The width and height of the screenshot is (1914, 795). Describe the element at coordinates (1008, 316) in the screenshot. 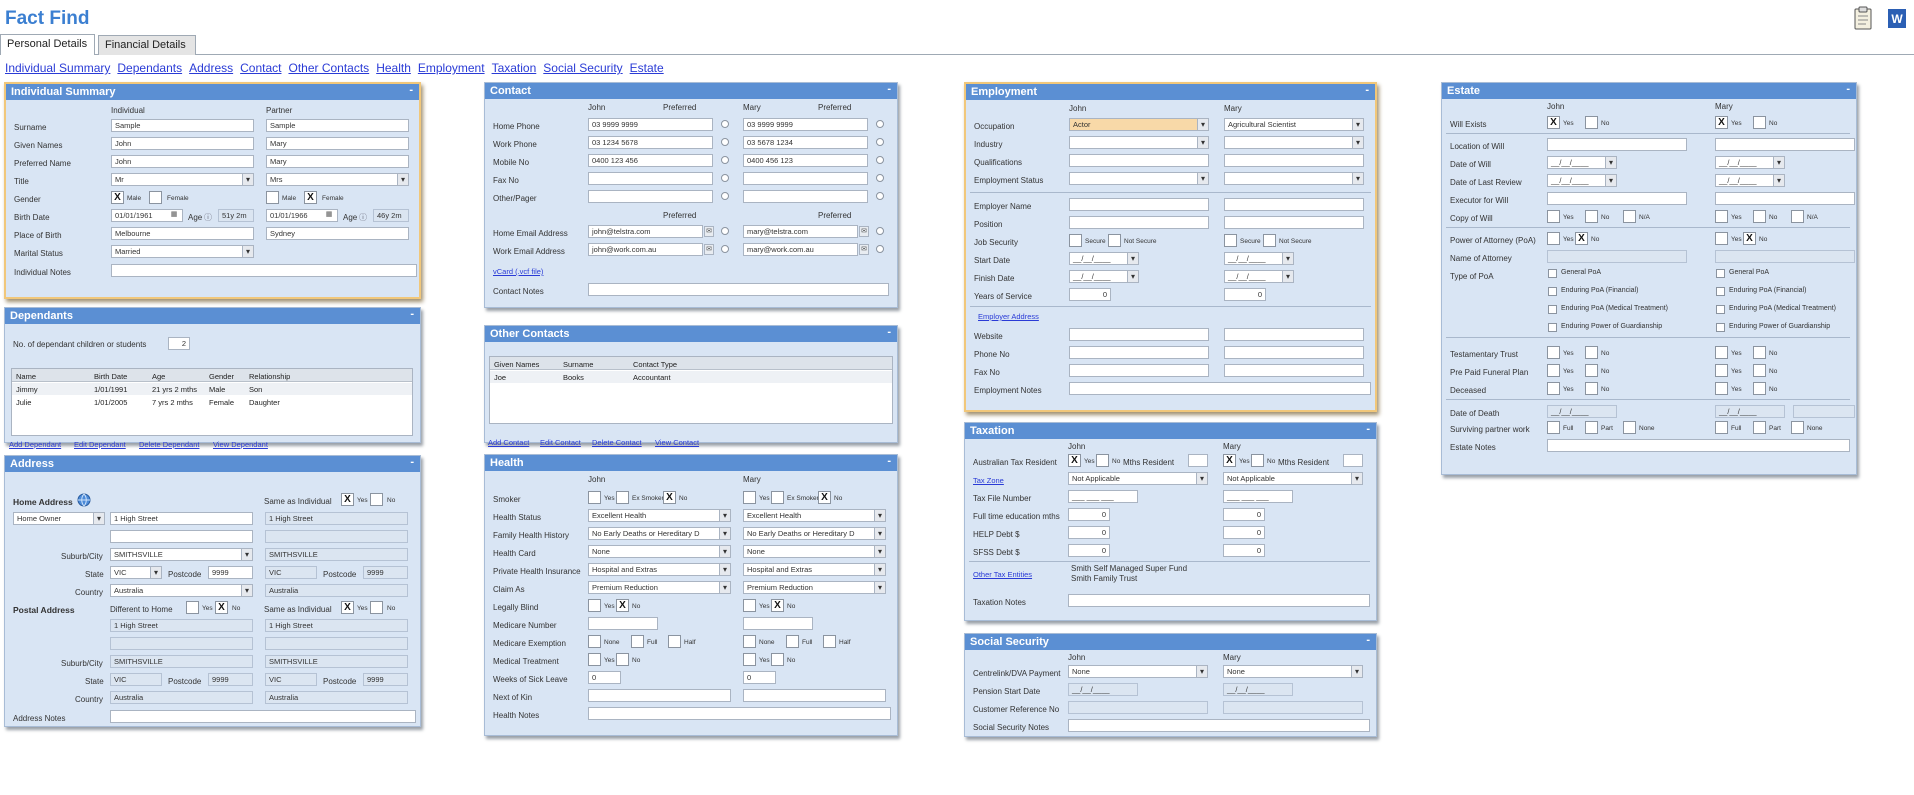

I see `employer-address-link: Employer Address` at that location.